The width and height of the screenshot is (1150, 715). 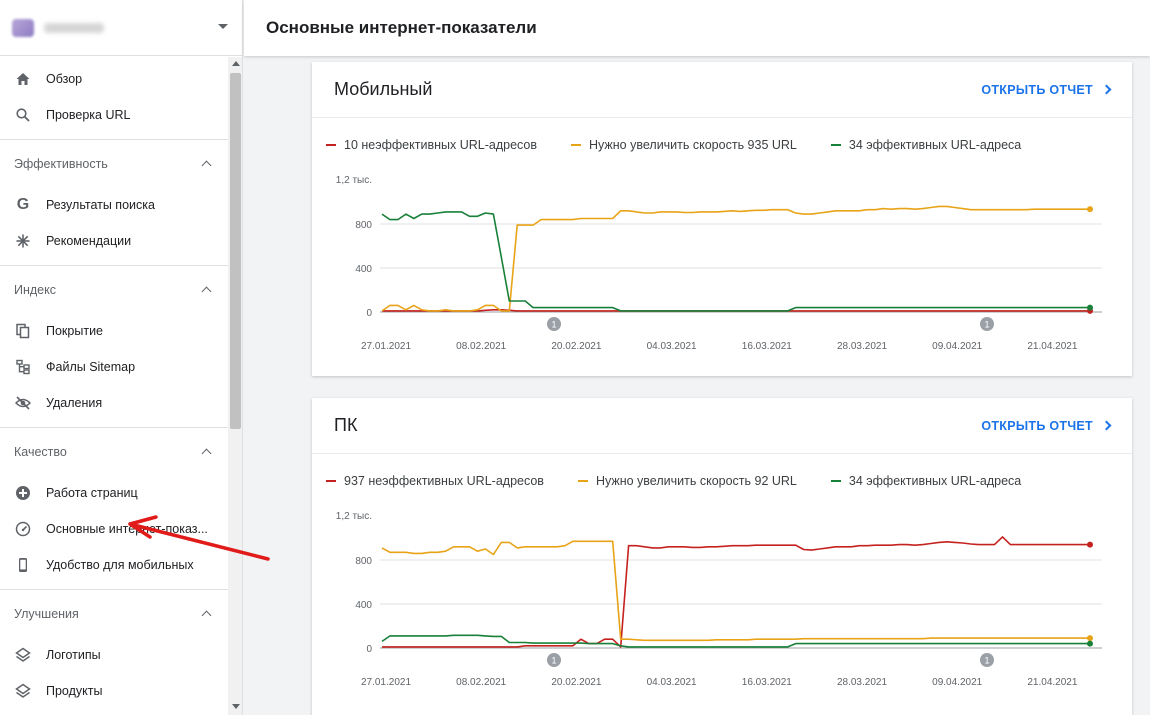 I want to click on legend-label: Нужно увеличить скорость 92 URL, so click(x=696, y=481).